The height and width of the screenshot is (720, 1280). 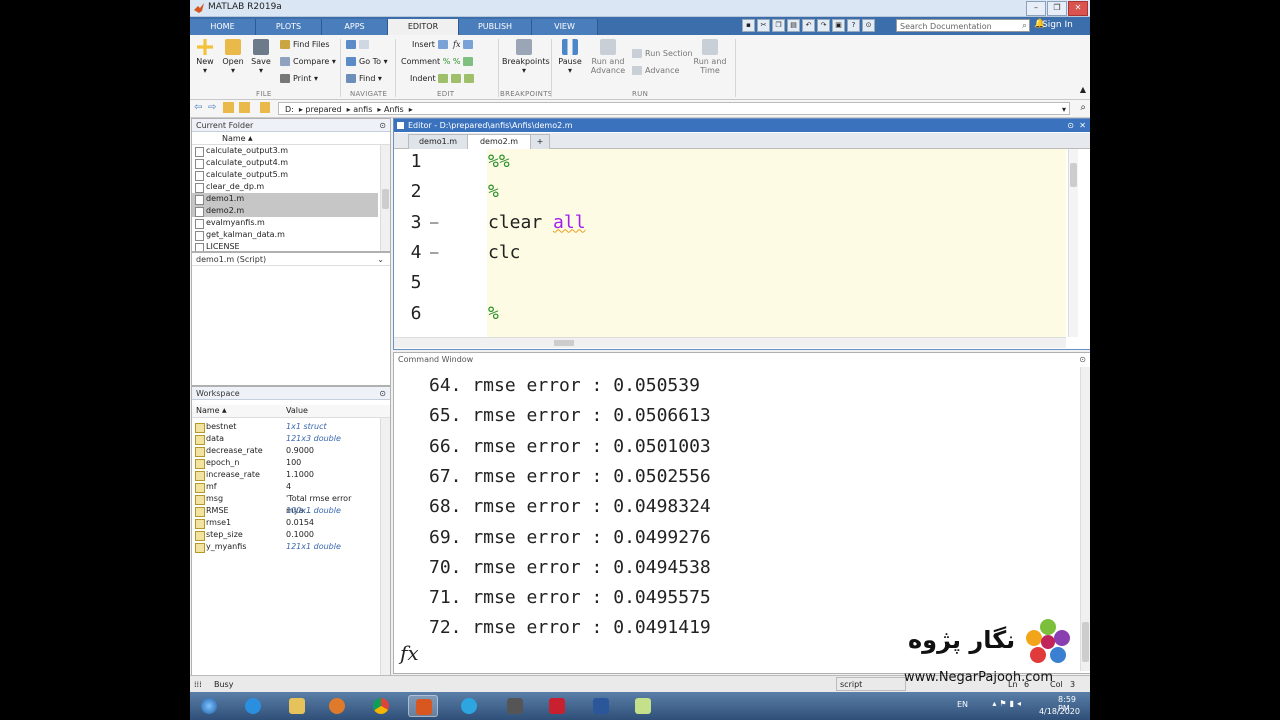 What do you see at coordinates (495, 27) in the screenshot?
I see `tab-publish: PUBLISH` at bounding box center [495, 27].